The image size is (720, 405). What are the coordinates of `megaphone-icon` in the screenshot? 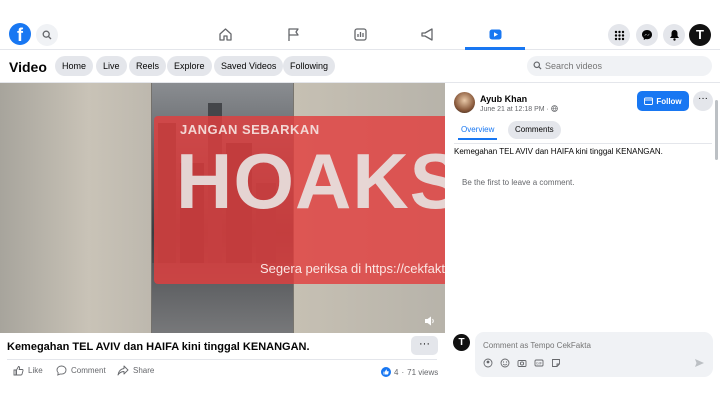 It's located at (427, 34).